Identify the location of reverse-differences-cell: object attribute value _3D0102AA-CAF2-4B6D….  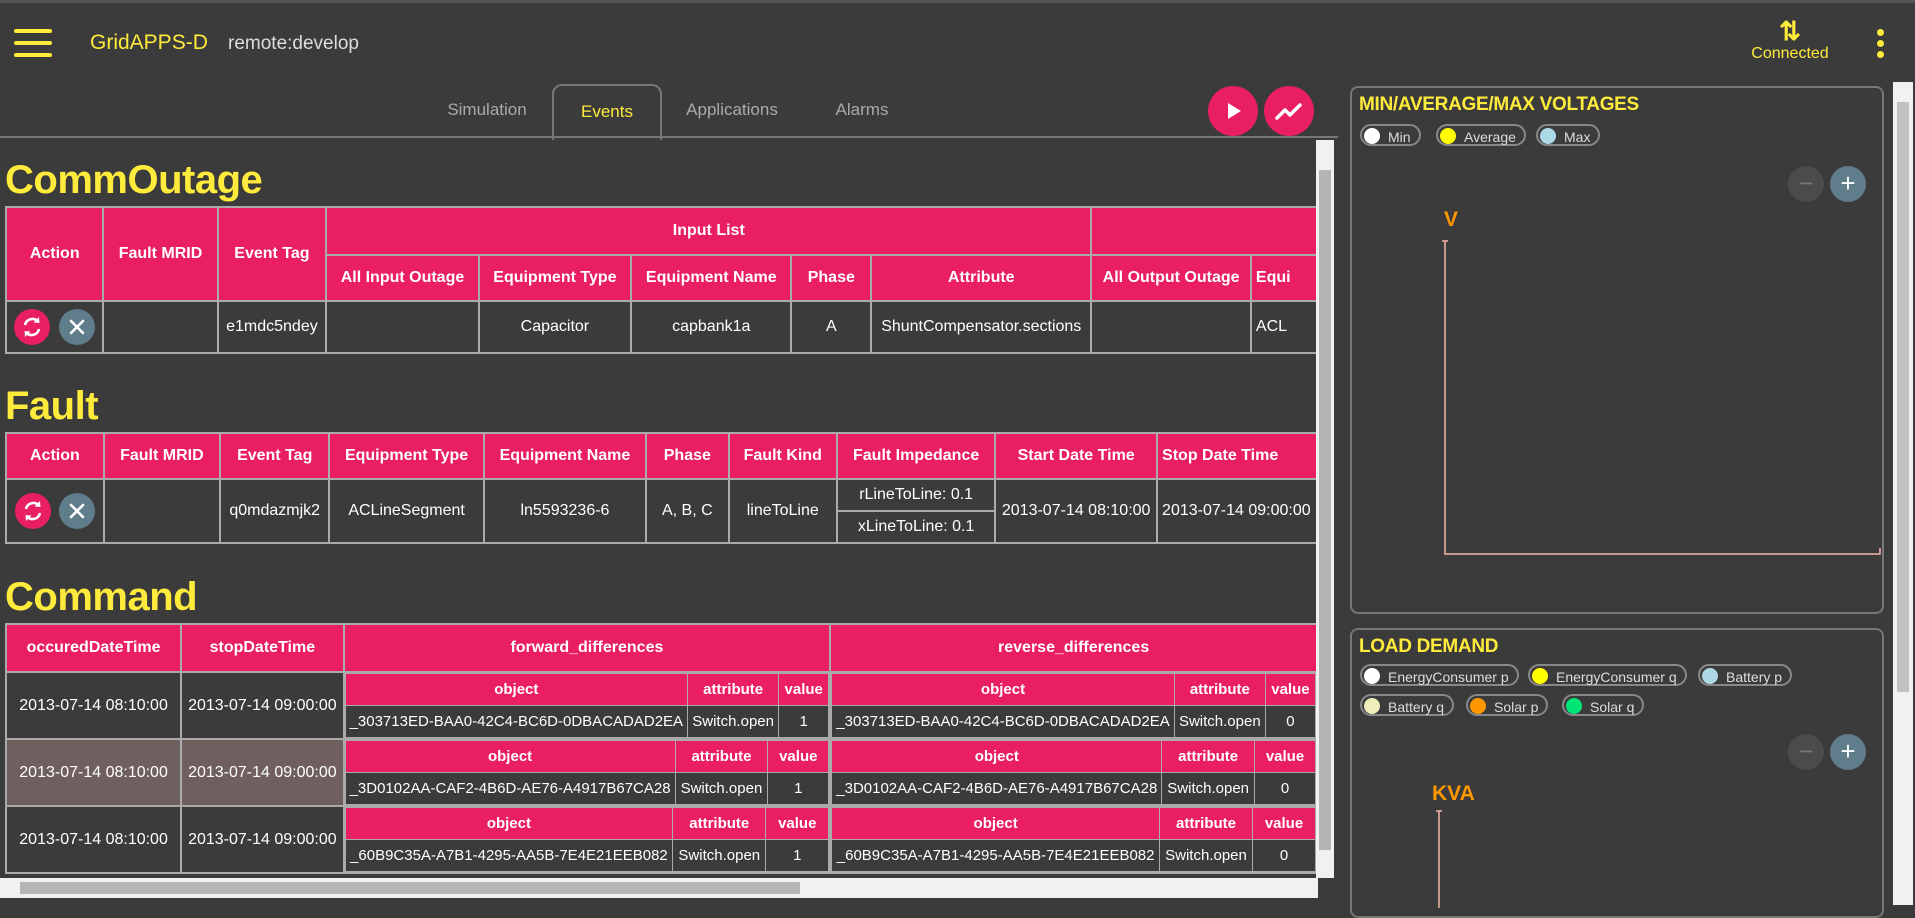
(1073, 772).